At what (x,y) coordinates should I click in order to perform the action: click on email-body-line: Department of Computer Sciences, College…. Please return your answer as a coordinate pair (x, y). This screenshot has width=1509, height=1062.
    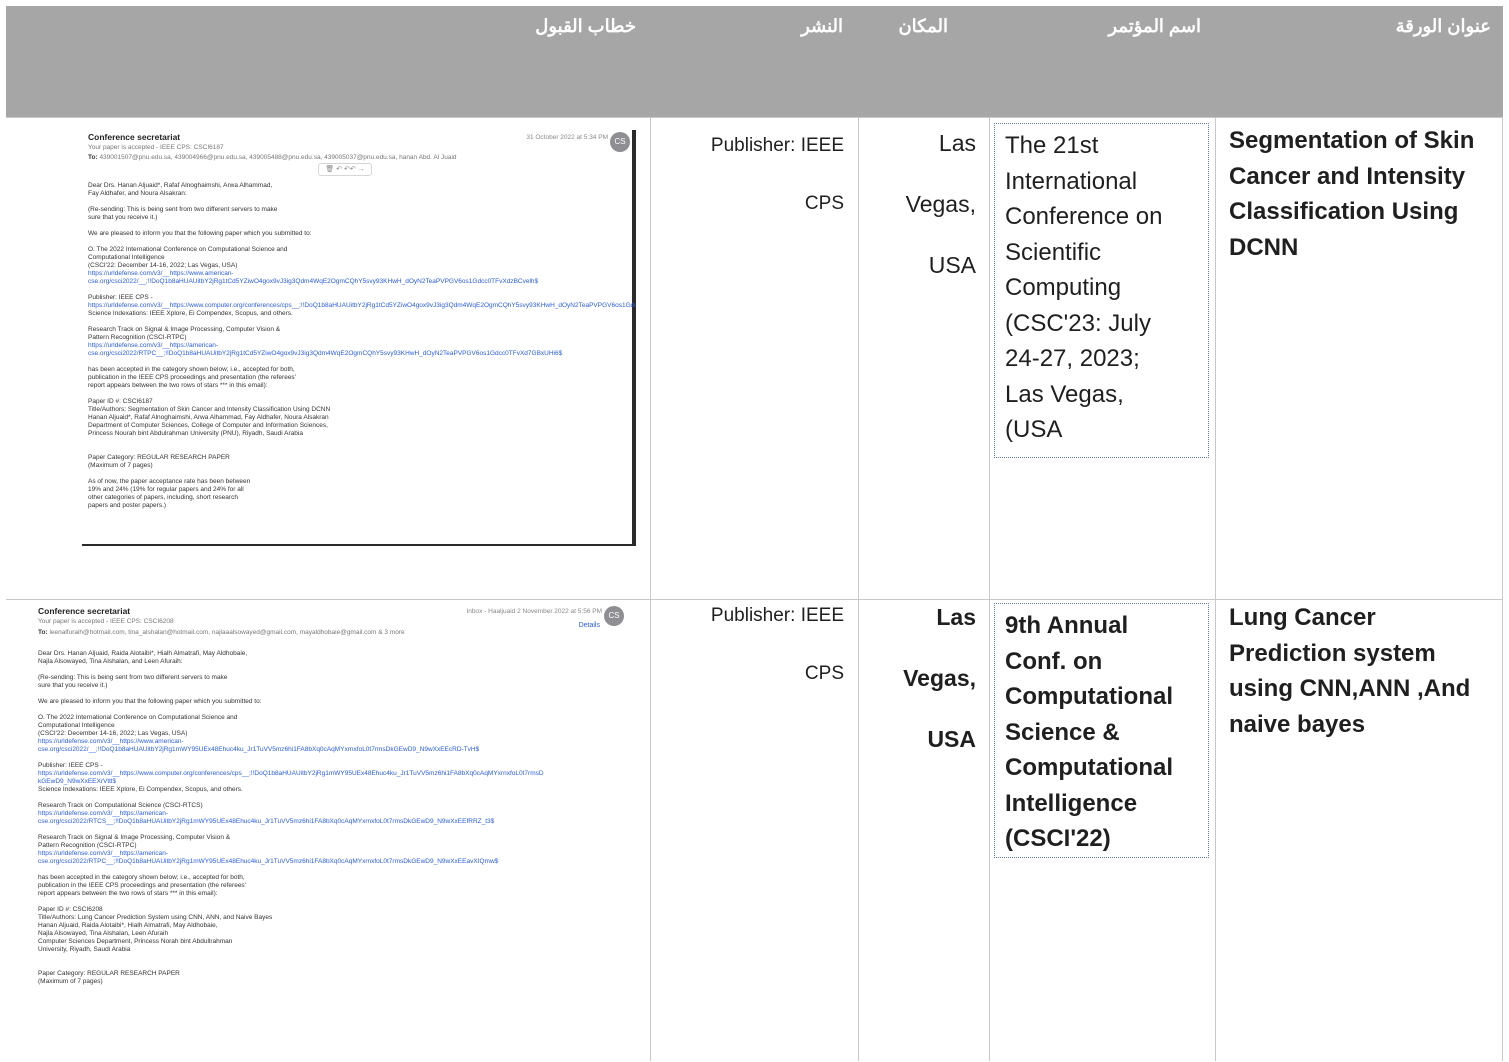
    Looking at the image, I should click on (208, 425).